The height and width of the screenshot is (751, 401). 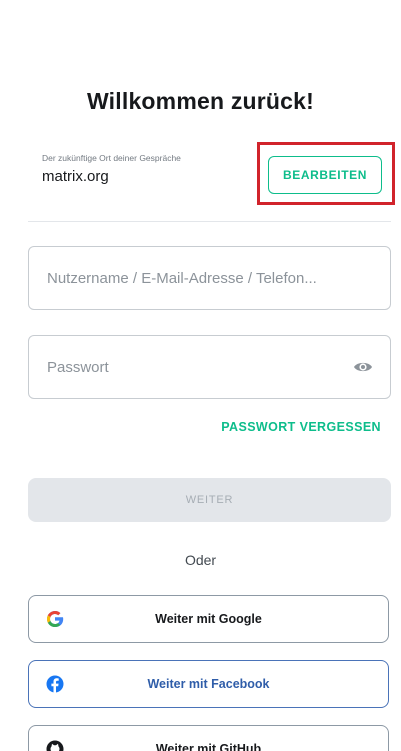 I want to click on continue-with-facebook-button: Weiter mit Facebook, so click(x=208, y=684).